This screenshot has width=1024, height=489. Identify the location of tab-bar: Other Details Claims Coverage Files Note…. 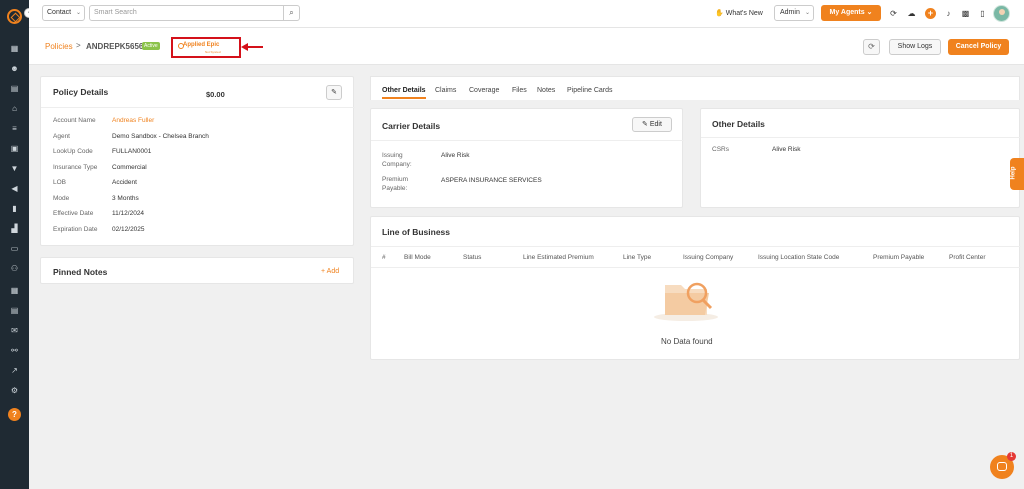
(695, 88).